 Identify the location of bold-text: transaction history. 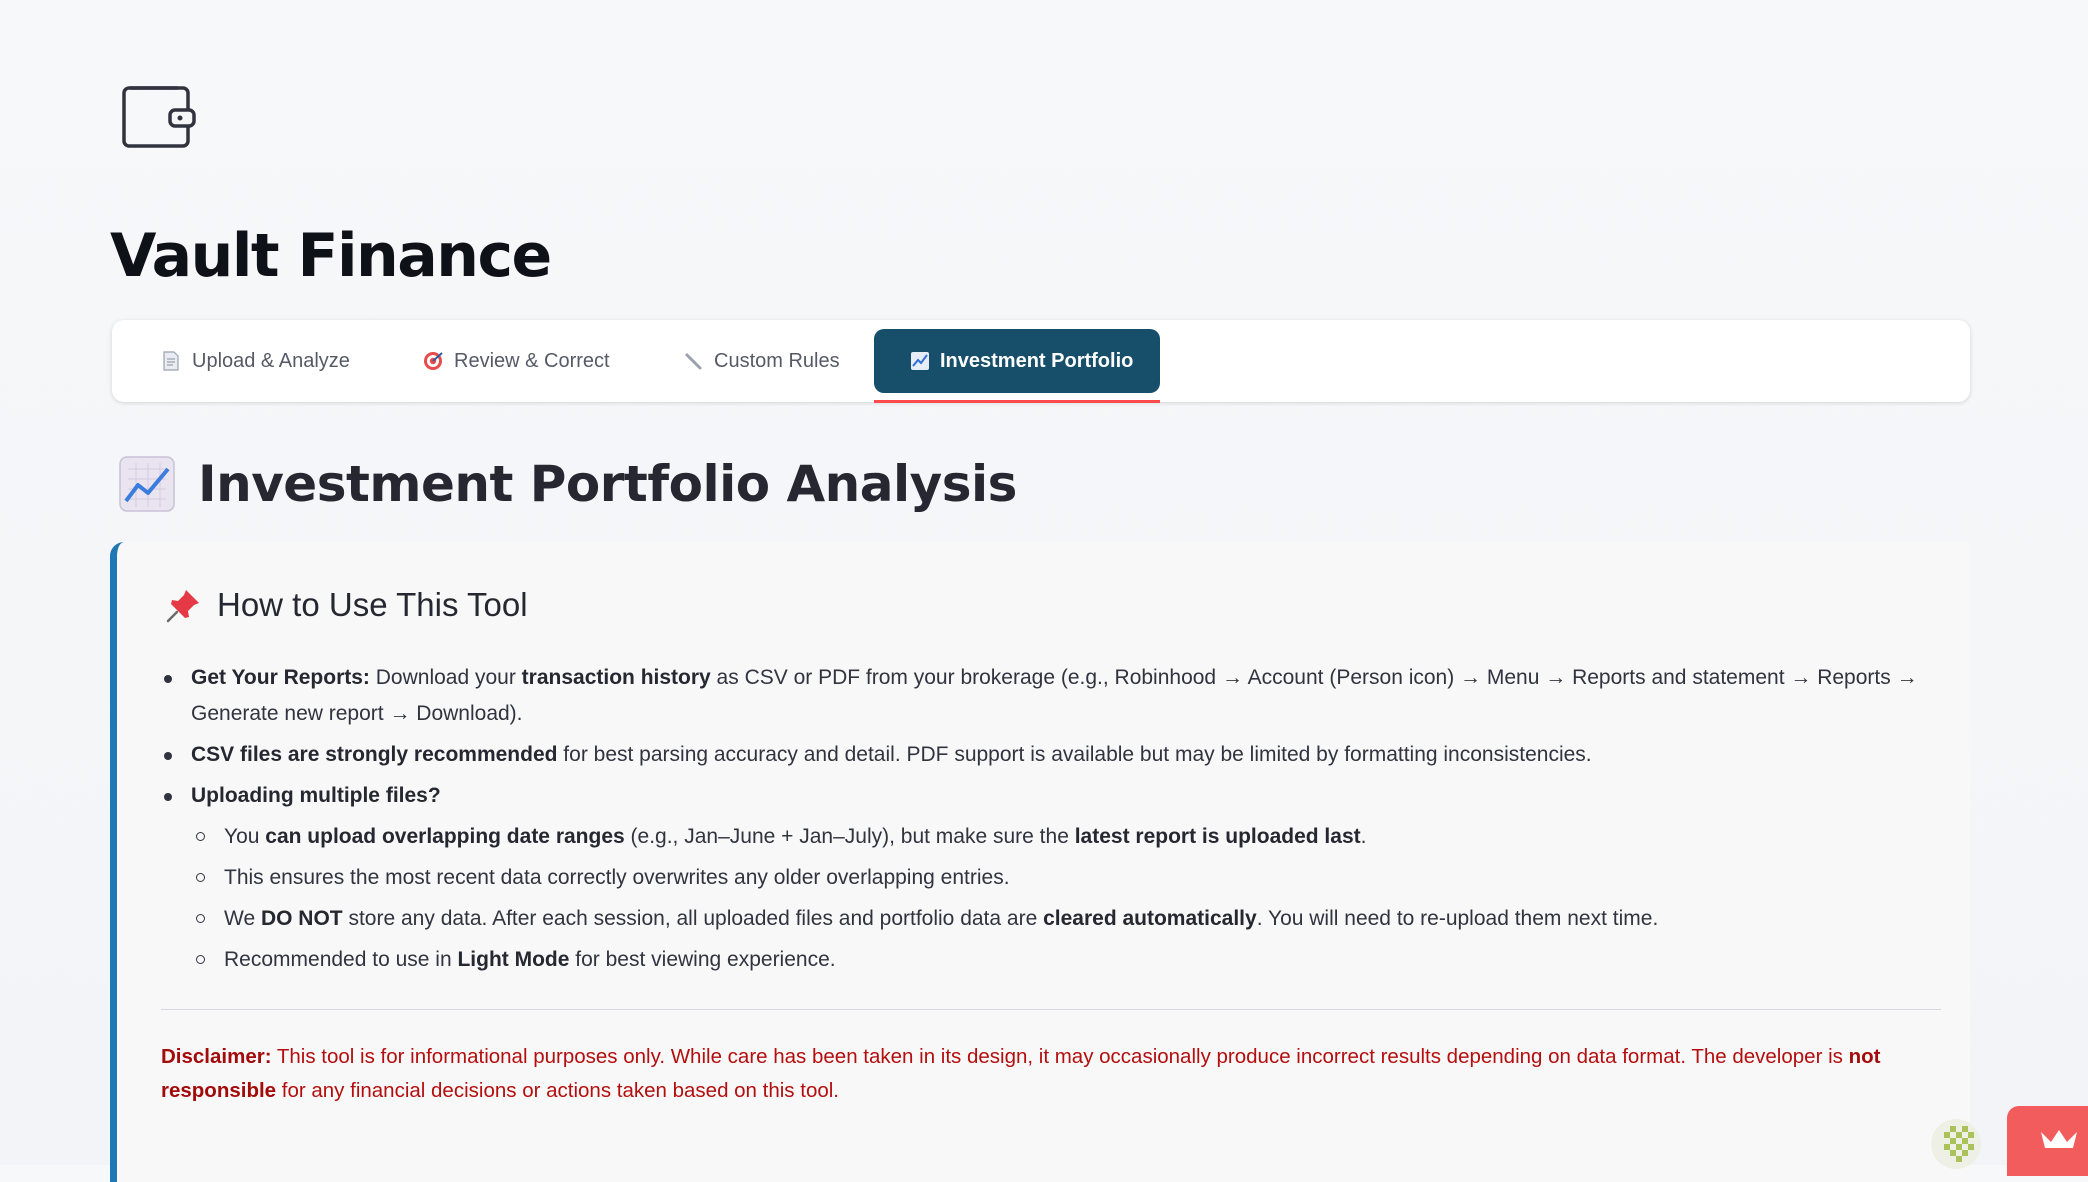
(616, 677).